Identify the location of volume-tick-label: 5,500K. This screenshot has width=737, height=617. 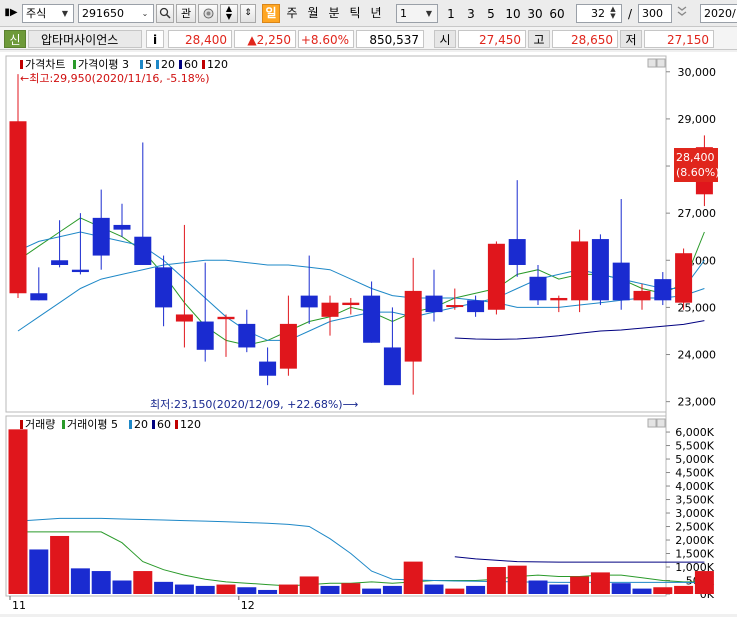
(694, 446).